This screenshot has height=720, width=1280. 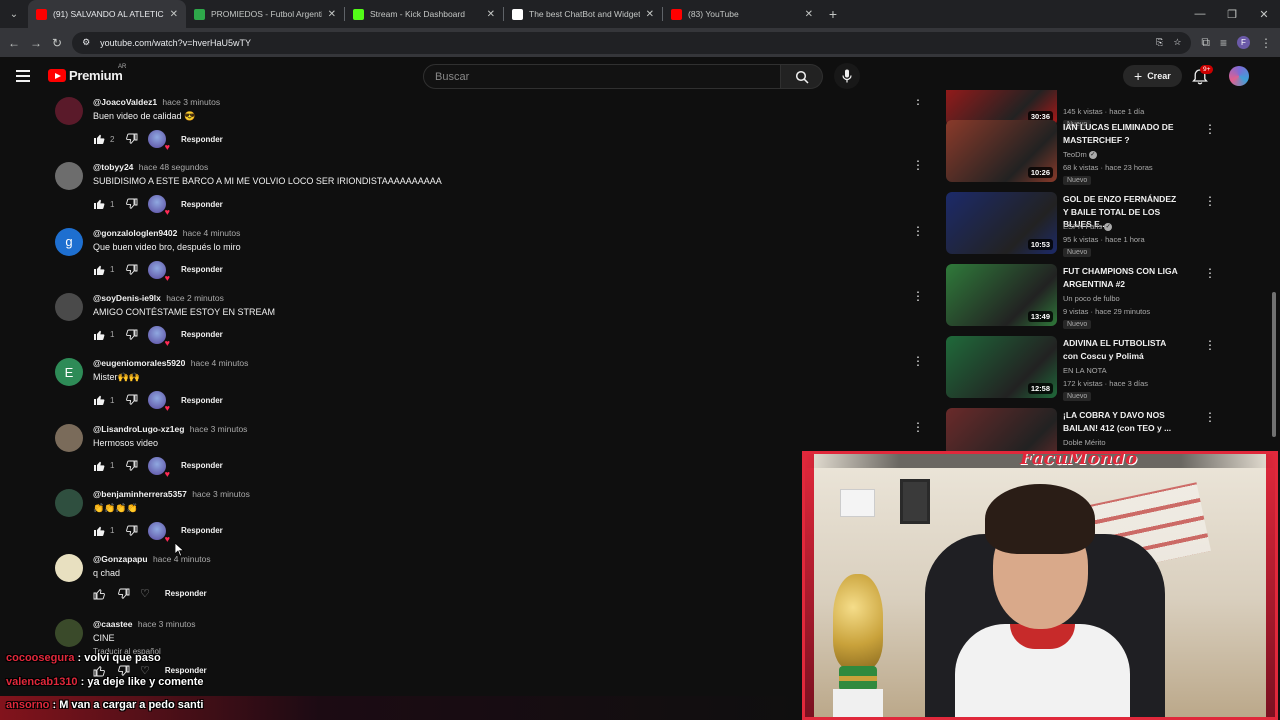 What do you see at coordinates (1159, 42) in the screenshot?
I see `install-app-icon: ⎘` at bounding box center [1159, 42].